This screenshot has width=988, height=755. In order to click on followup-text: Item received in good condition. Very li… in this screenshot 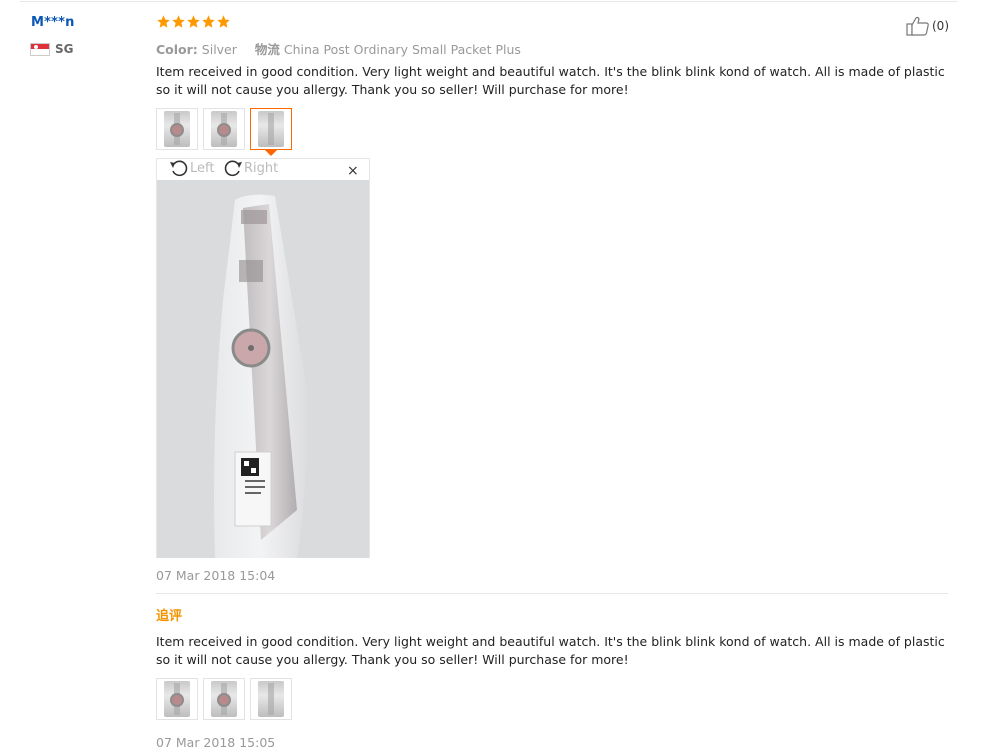, I will do `click(550, 650)`.